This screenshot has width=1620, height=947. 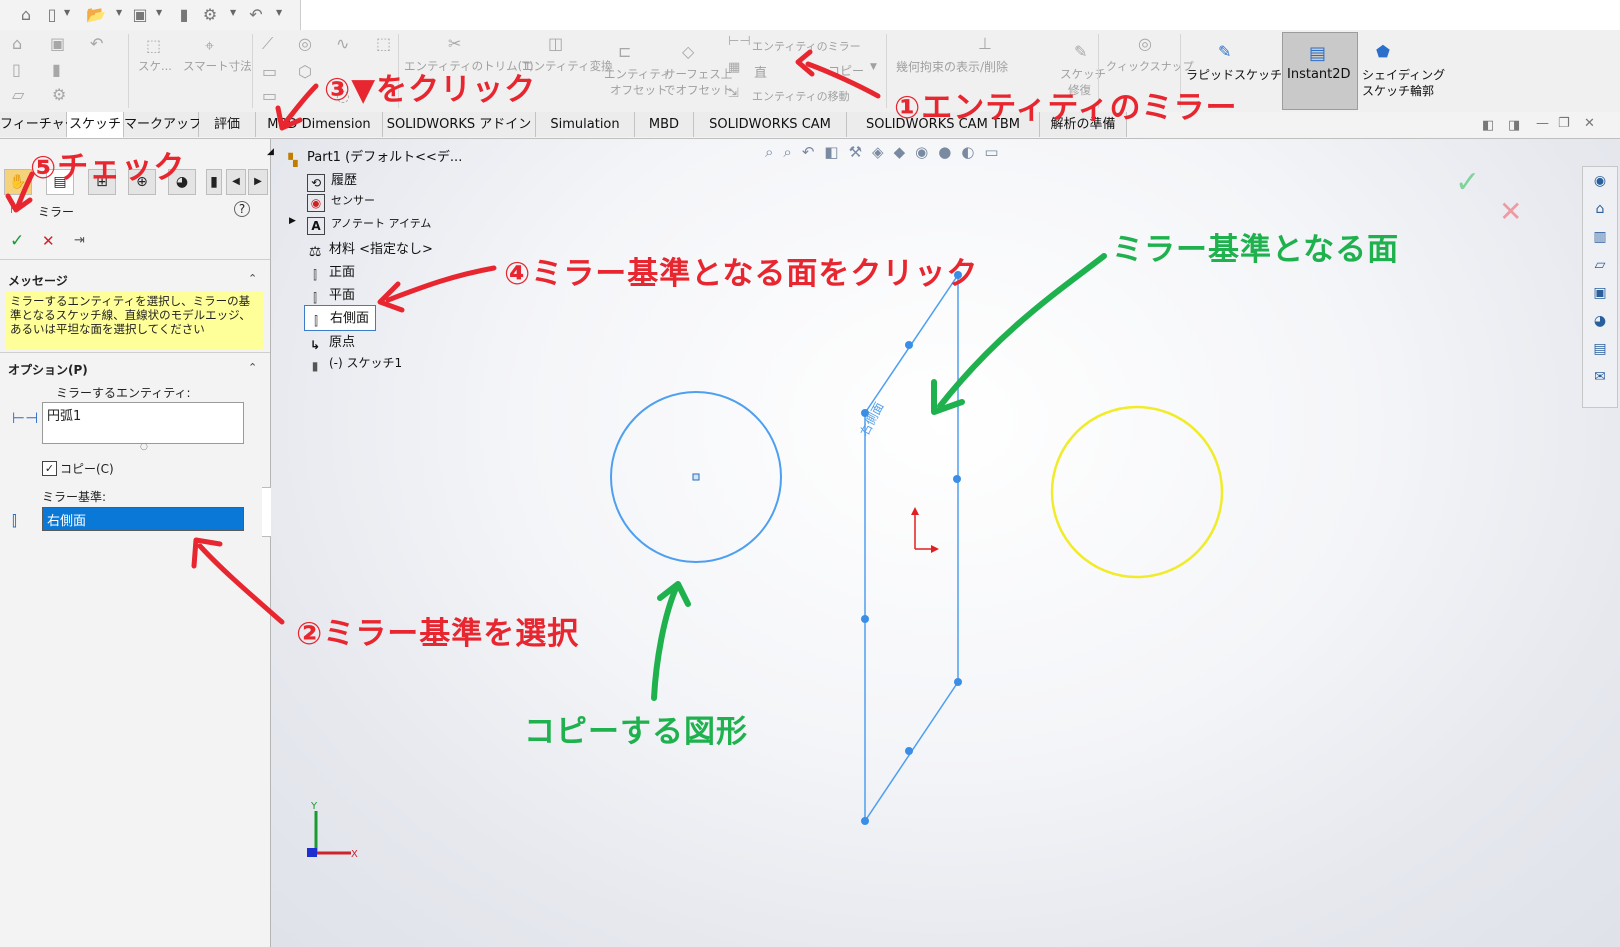 What do you see at coordinates (430, 90) in the screenshot?
I see `annotation-step3: ③▼をクリック` at bounding box center [430, 90].